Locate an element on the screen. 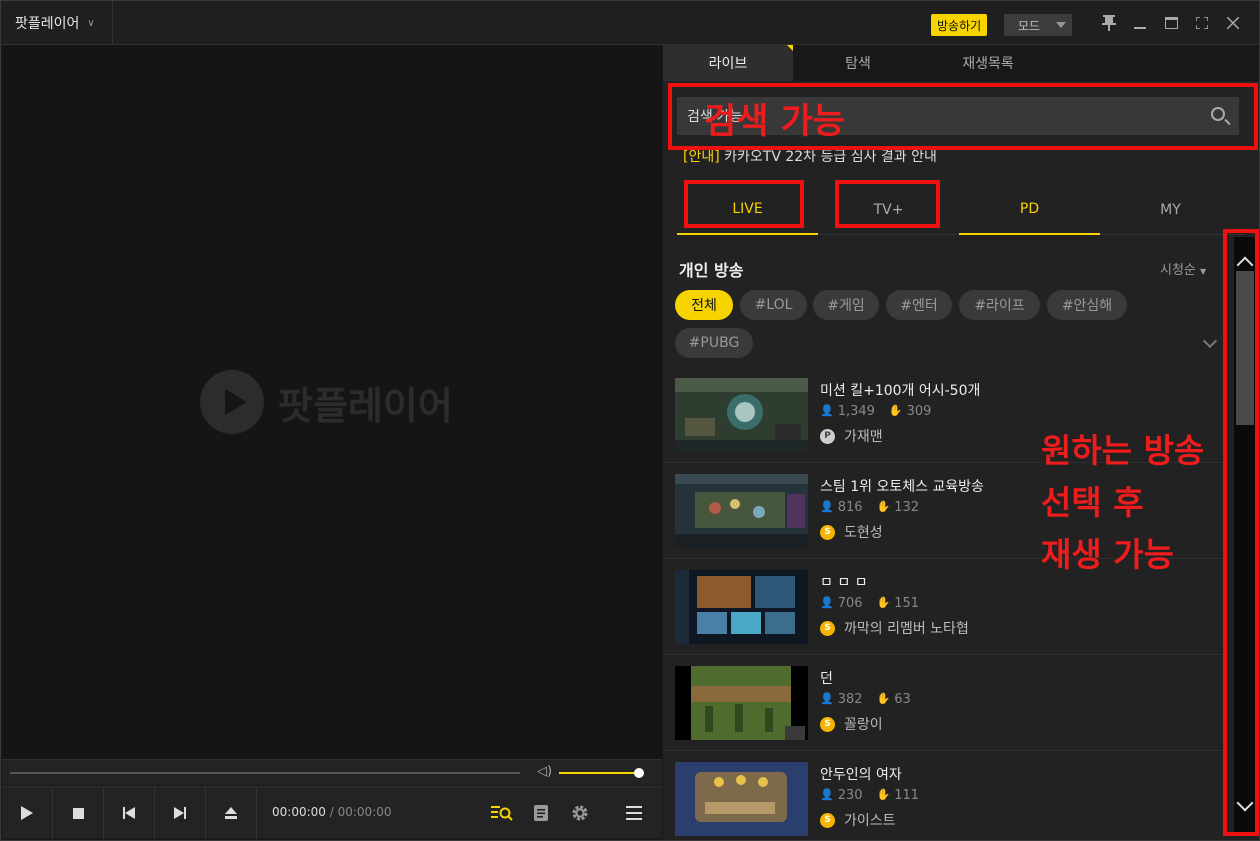 The image size is (1260, 841). chip-lol: #LOL is located at coordinates (773, 305).